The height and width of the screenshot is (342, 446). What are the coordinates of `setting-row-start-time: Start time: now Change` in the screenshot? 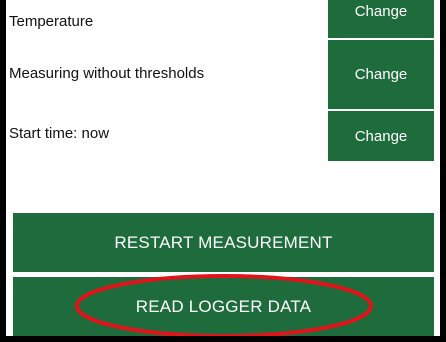 It's located at (223, 136).